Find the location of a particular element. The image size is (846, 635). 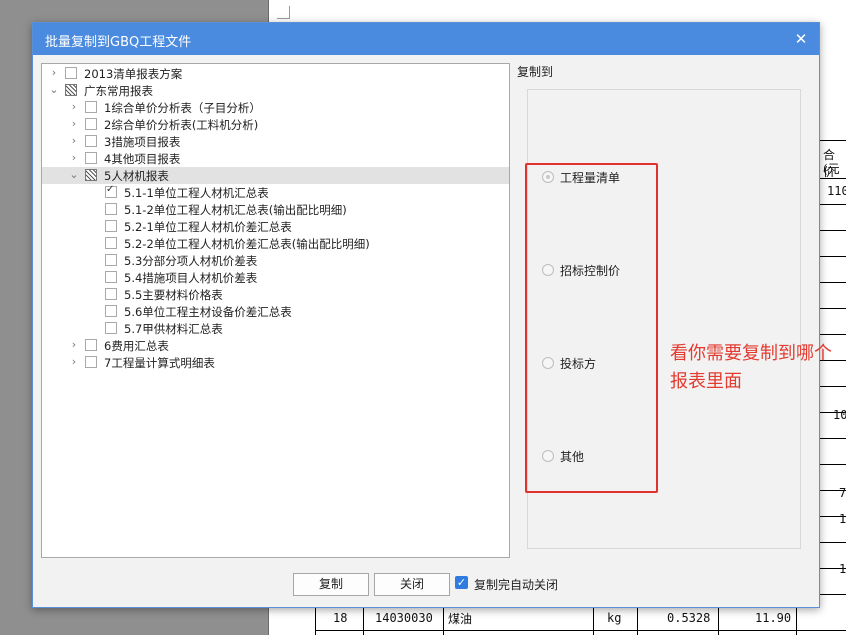

tree-node: › 3措施项目报表 is located at coordinates (275, 141).